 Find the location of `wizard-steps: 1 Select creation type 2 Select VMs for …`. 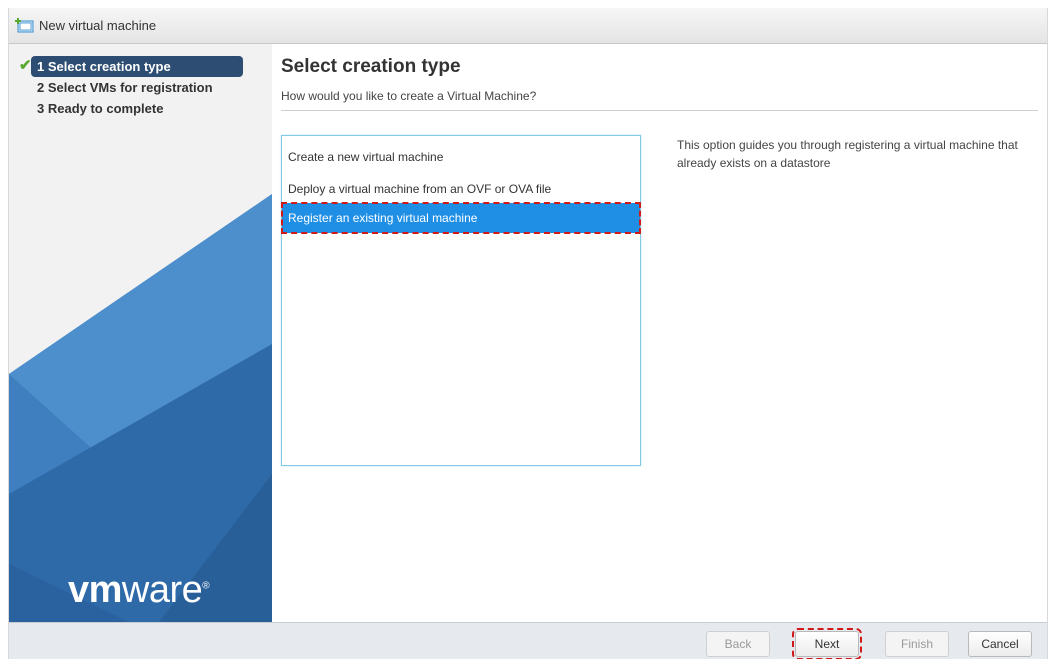

wizard-steps: 1 Select creation type 2 Select VMs for … is located at coordinates (140, 87).